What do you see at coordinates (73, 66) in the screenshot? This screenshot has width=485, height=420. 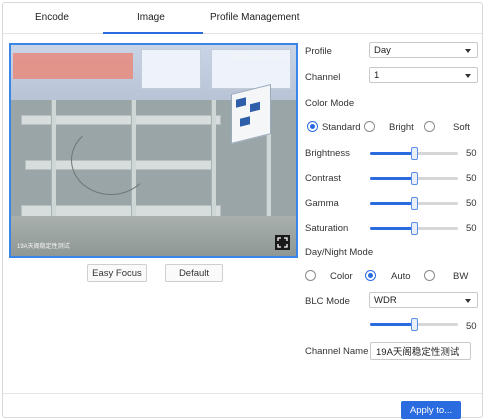 I see `preview-red-banner` at bounding box center [73, 66].